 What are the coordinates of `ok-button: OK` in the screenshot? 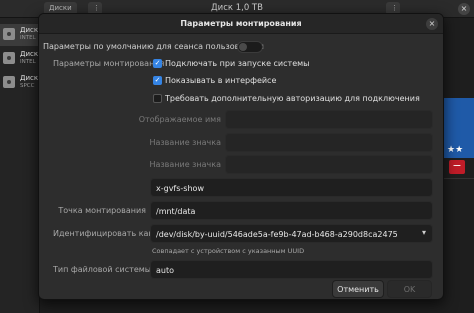 It's located at (409, 289).